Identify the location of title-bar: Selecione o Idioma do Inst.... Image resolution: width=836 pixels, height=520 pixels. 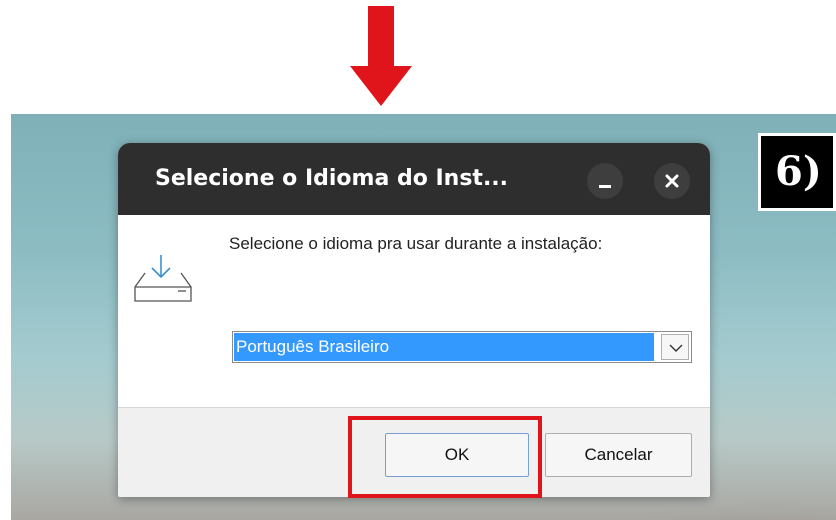
(414, 179).